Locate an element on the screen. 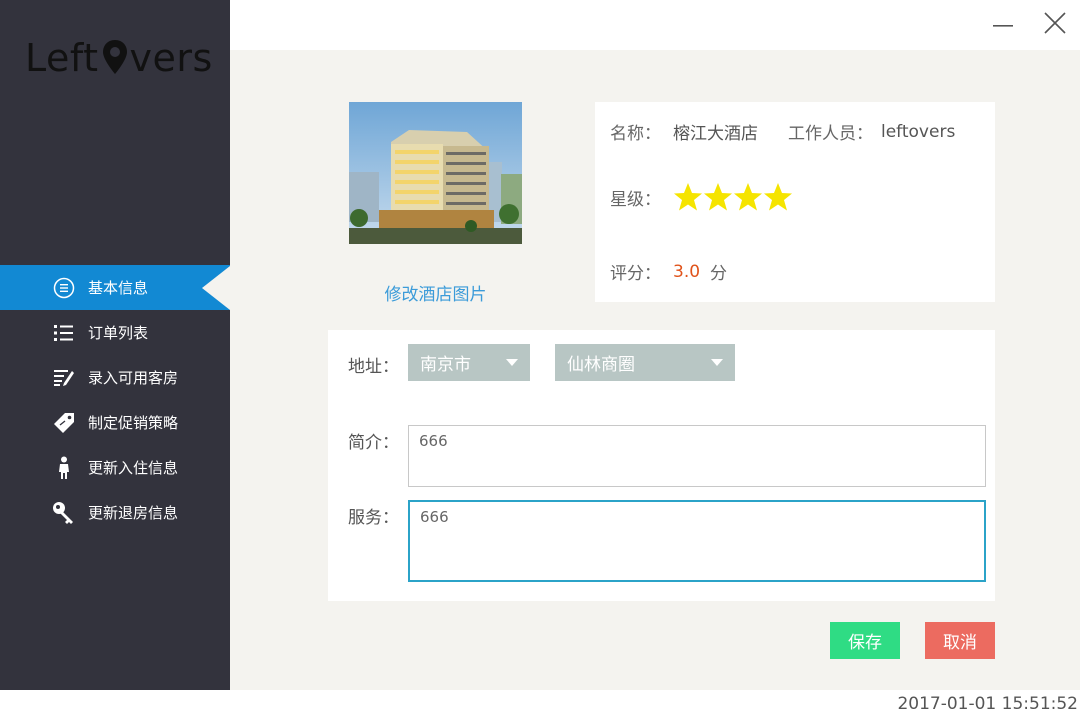 The width and height of the screenshot is (1080, 720). edit-list-icon is located at coordinates (64, 378).